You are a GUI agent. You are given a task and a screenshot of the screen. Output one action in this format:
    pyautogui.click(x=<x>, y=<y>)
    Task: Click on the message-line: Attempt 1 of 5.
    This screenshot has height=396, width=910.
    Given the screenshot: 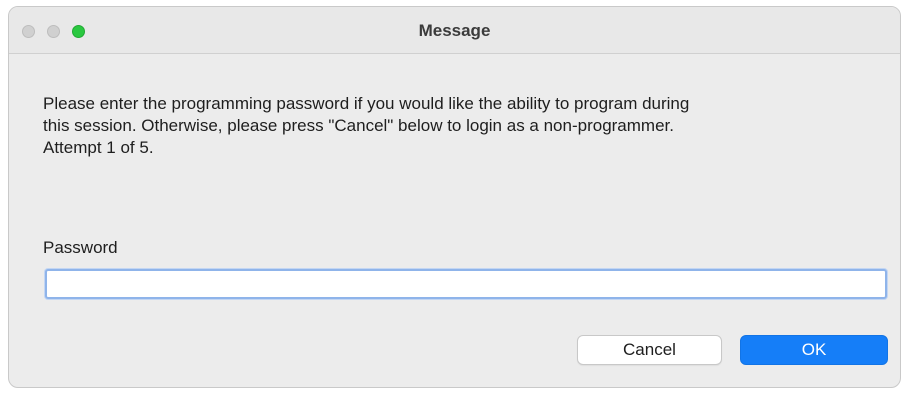 What is the action you would take?
    pyautogui.click(x=98, y=147)
    